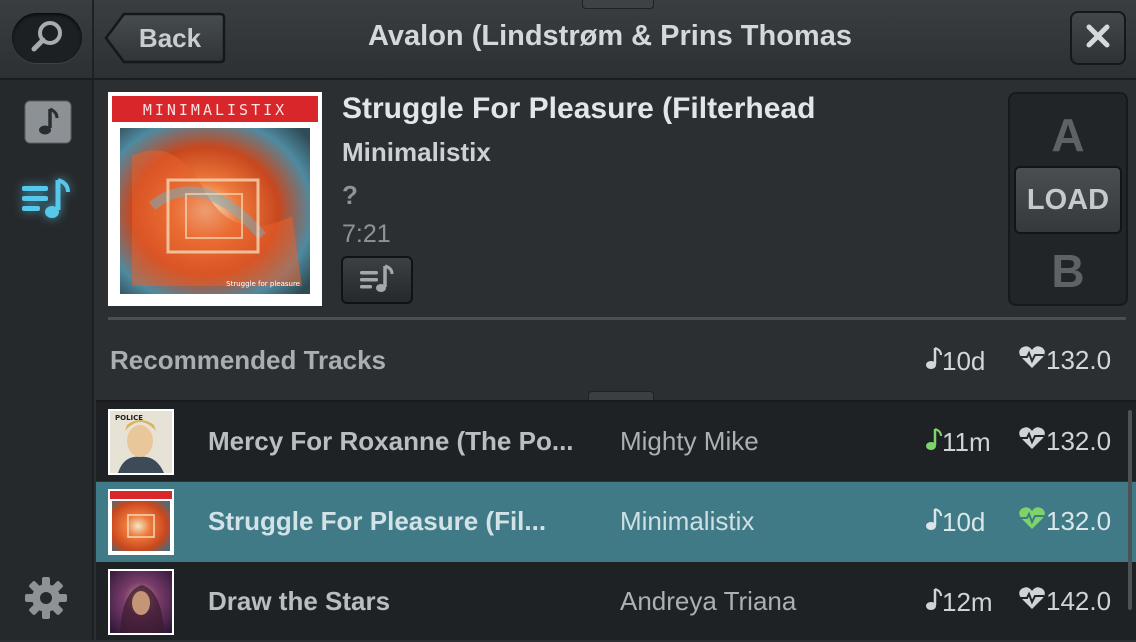 Image resolution: width=1136 pixels, height=642 pixels. What do you see at coordinates (579, 108) in the screenshot?
I see `track-title: Struggle For Pleasure (Filterhead` at bounding box center [579, 108].